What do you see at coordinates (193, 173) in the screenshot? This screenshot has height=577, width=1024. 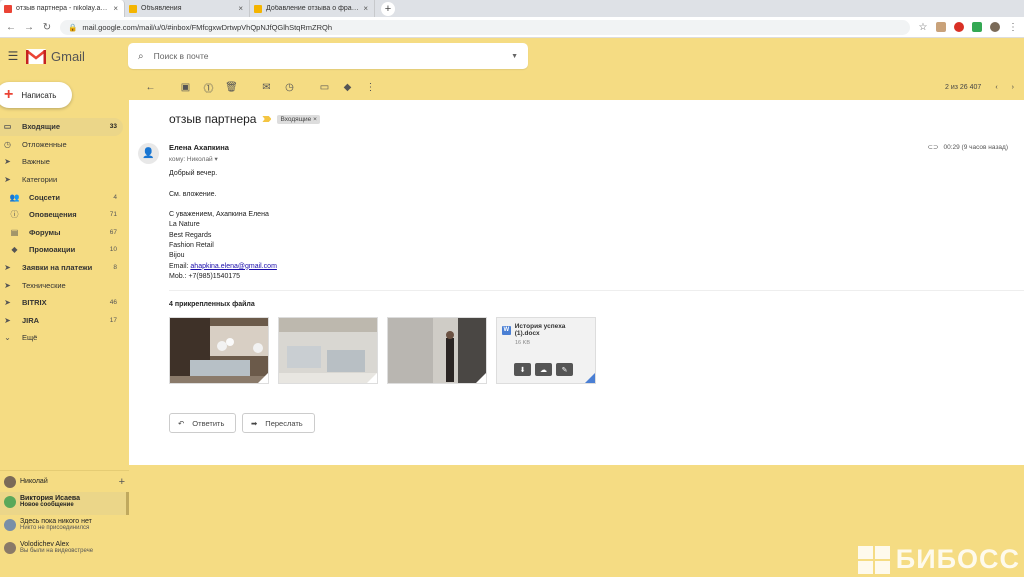 I see `body-line: Добрый вечер.` at bounding box center [193, 173].